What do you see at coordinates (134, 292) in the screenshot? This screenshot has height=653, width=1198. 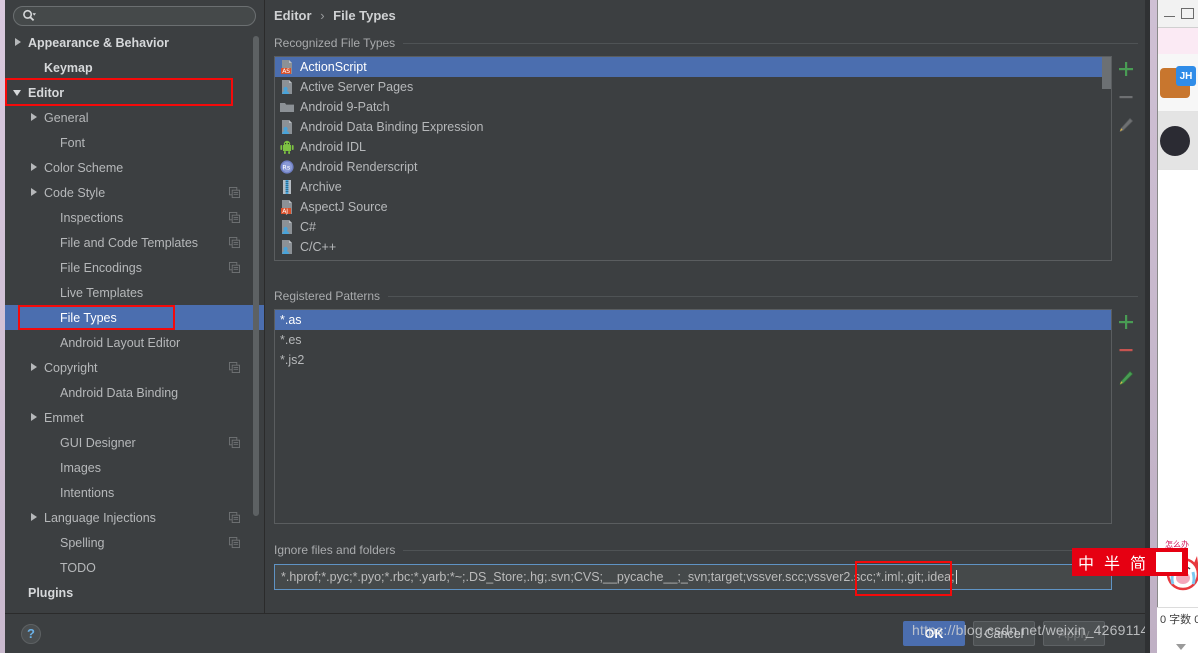 I see `sidebar-item-live-templates: Live Templates` at bounding box center [134, 292].